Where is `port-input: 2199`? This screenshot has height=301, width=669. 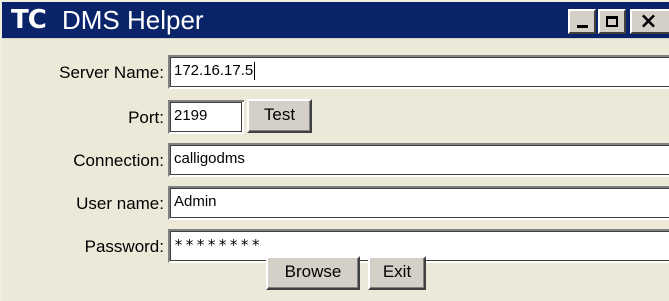
port-input: 2199 is located at coordinates (206, 117).